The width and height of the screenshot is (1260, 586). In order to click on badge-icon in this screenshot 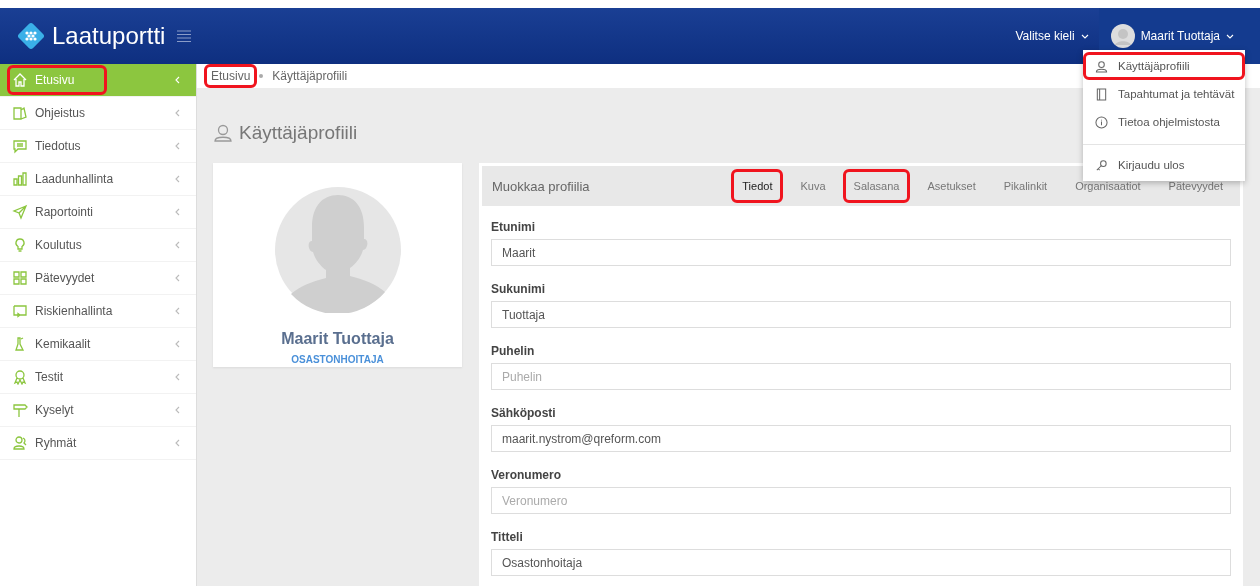, I will do `click(20, 377)`.